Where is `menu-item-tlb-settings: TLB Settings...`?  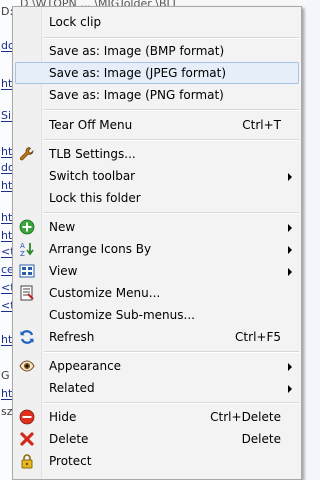
menu-item-tlb-settings: TLB Settings... is located at coordinates (157, 154).